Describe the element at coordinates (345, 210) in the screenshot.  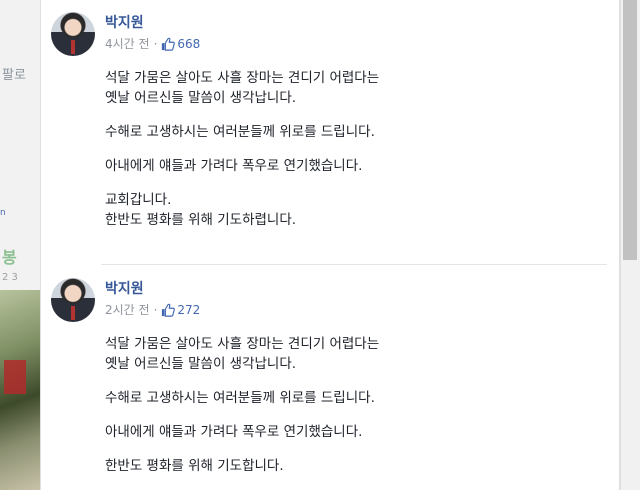
I see `paragraph: 교회갑니다. 한반도 평화를 위해 기도하렵니다.` at that location.